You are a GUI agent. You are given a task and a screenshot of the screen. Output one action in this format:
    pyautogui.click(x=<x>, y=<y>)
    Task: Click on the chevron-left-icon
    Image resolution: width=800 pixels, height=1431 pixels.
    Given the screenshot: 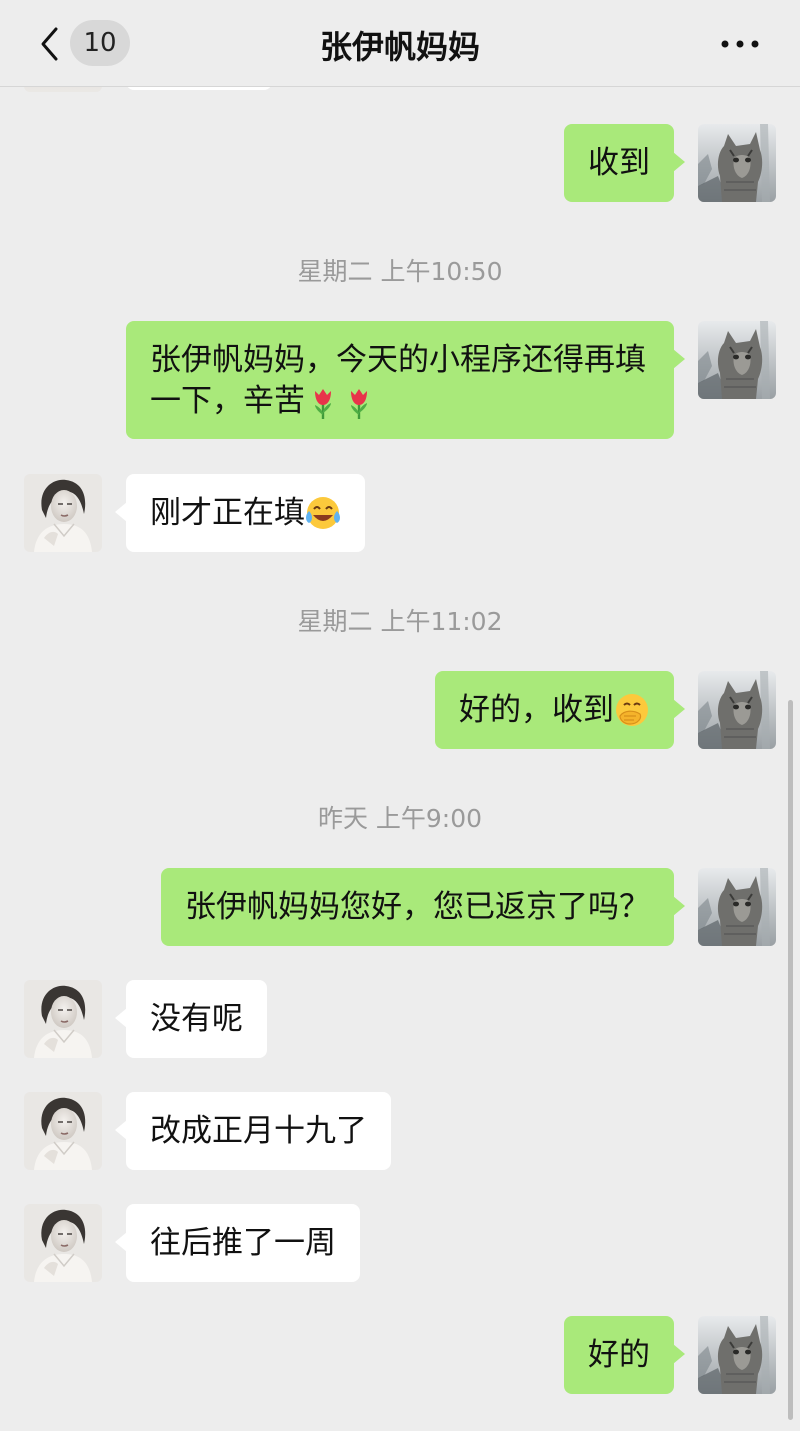 What is the action you would take?
    pyautogui.click(x=49, y=44)
    